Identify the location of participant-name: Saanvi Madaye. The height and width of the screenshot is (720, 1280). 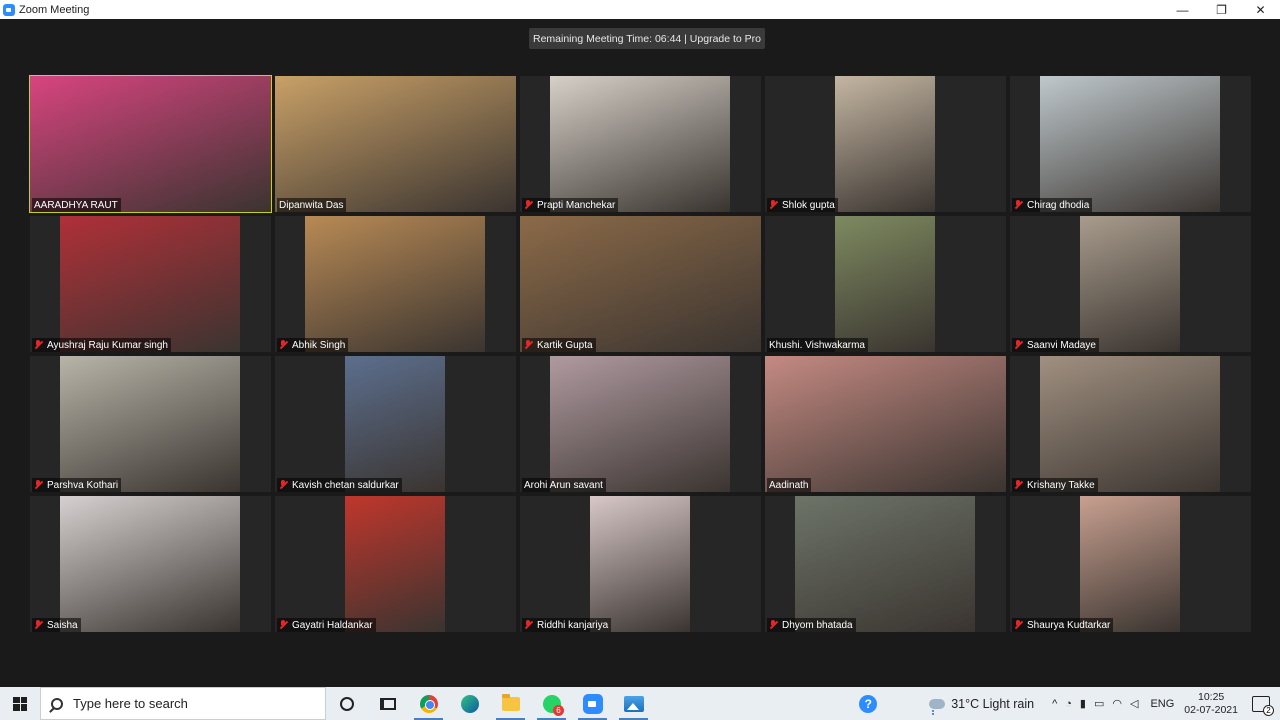
(1061, 345).